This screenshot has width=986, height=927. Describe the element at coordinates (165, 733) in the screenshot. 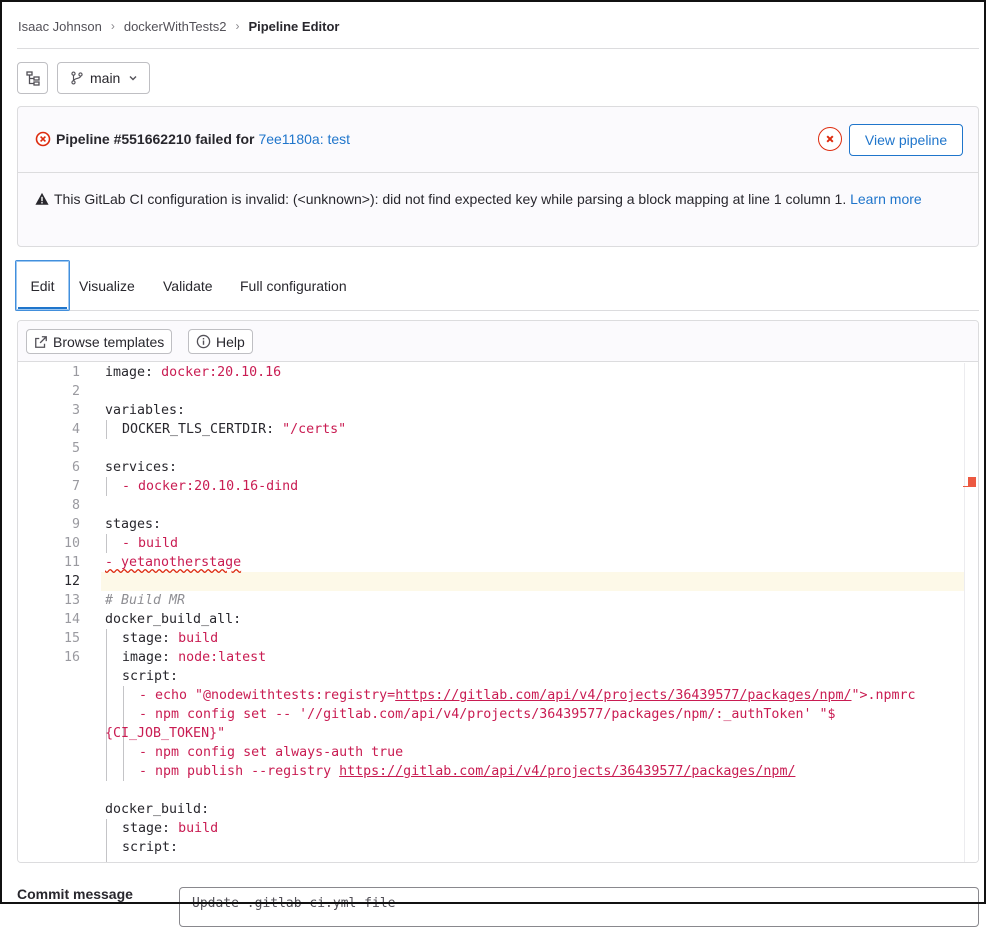

I see `code-line-wrap: {CI_JOB_TOKEN}"` at that location.